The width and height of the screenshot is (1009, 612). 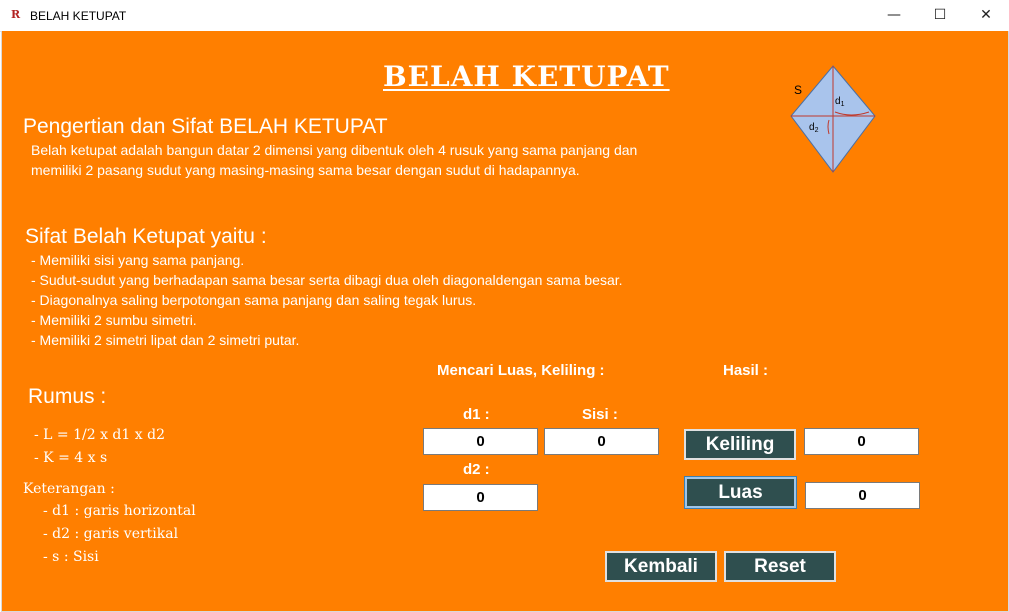 What do you see at coordinates (78, 16) in the screenshot?
I see `window-title: BELAH KETUPAT` at bounding box center [78, 16].